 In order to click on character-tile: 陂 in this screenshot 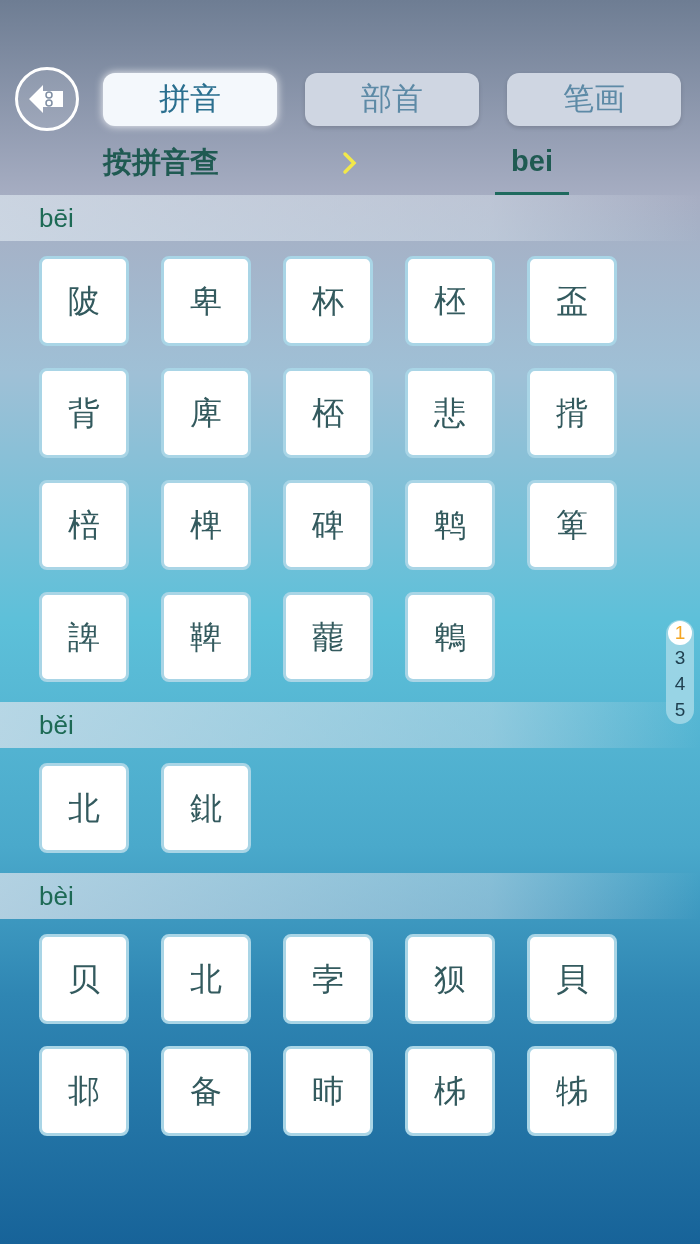, I will do `click(84, 301)`.